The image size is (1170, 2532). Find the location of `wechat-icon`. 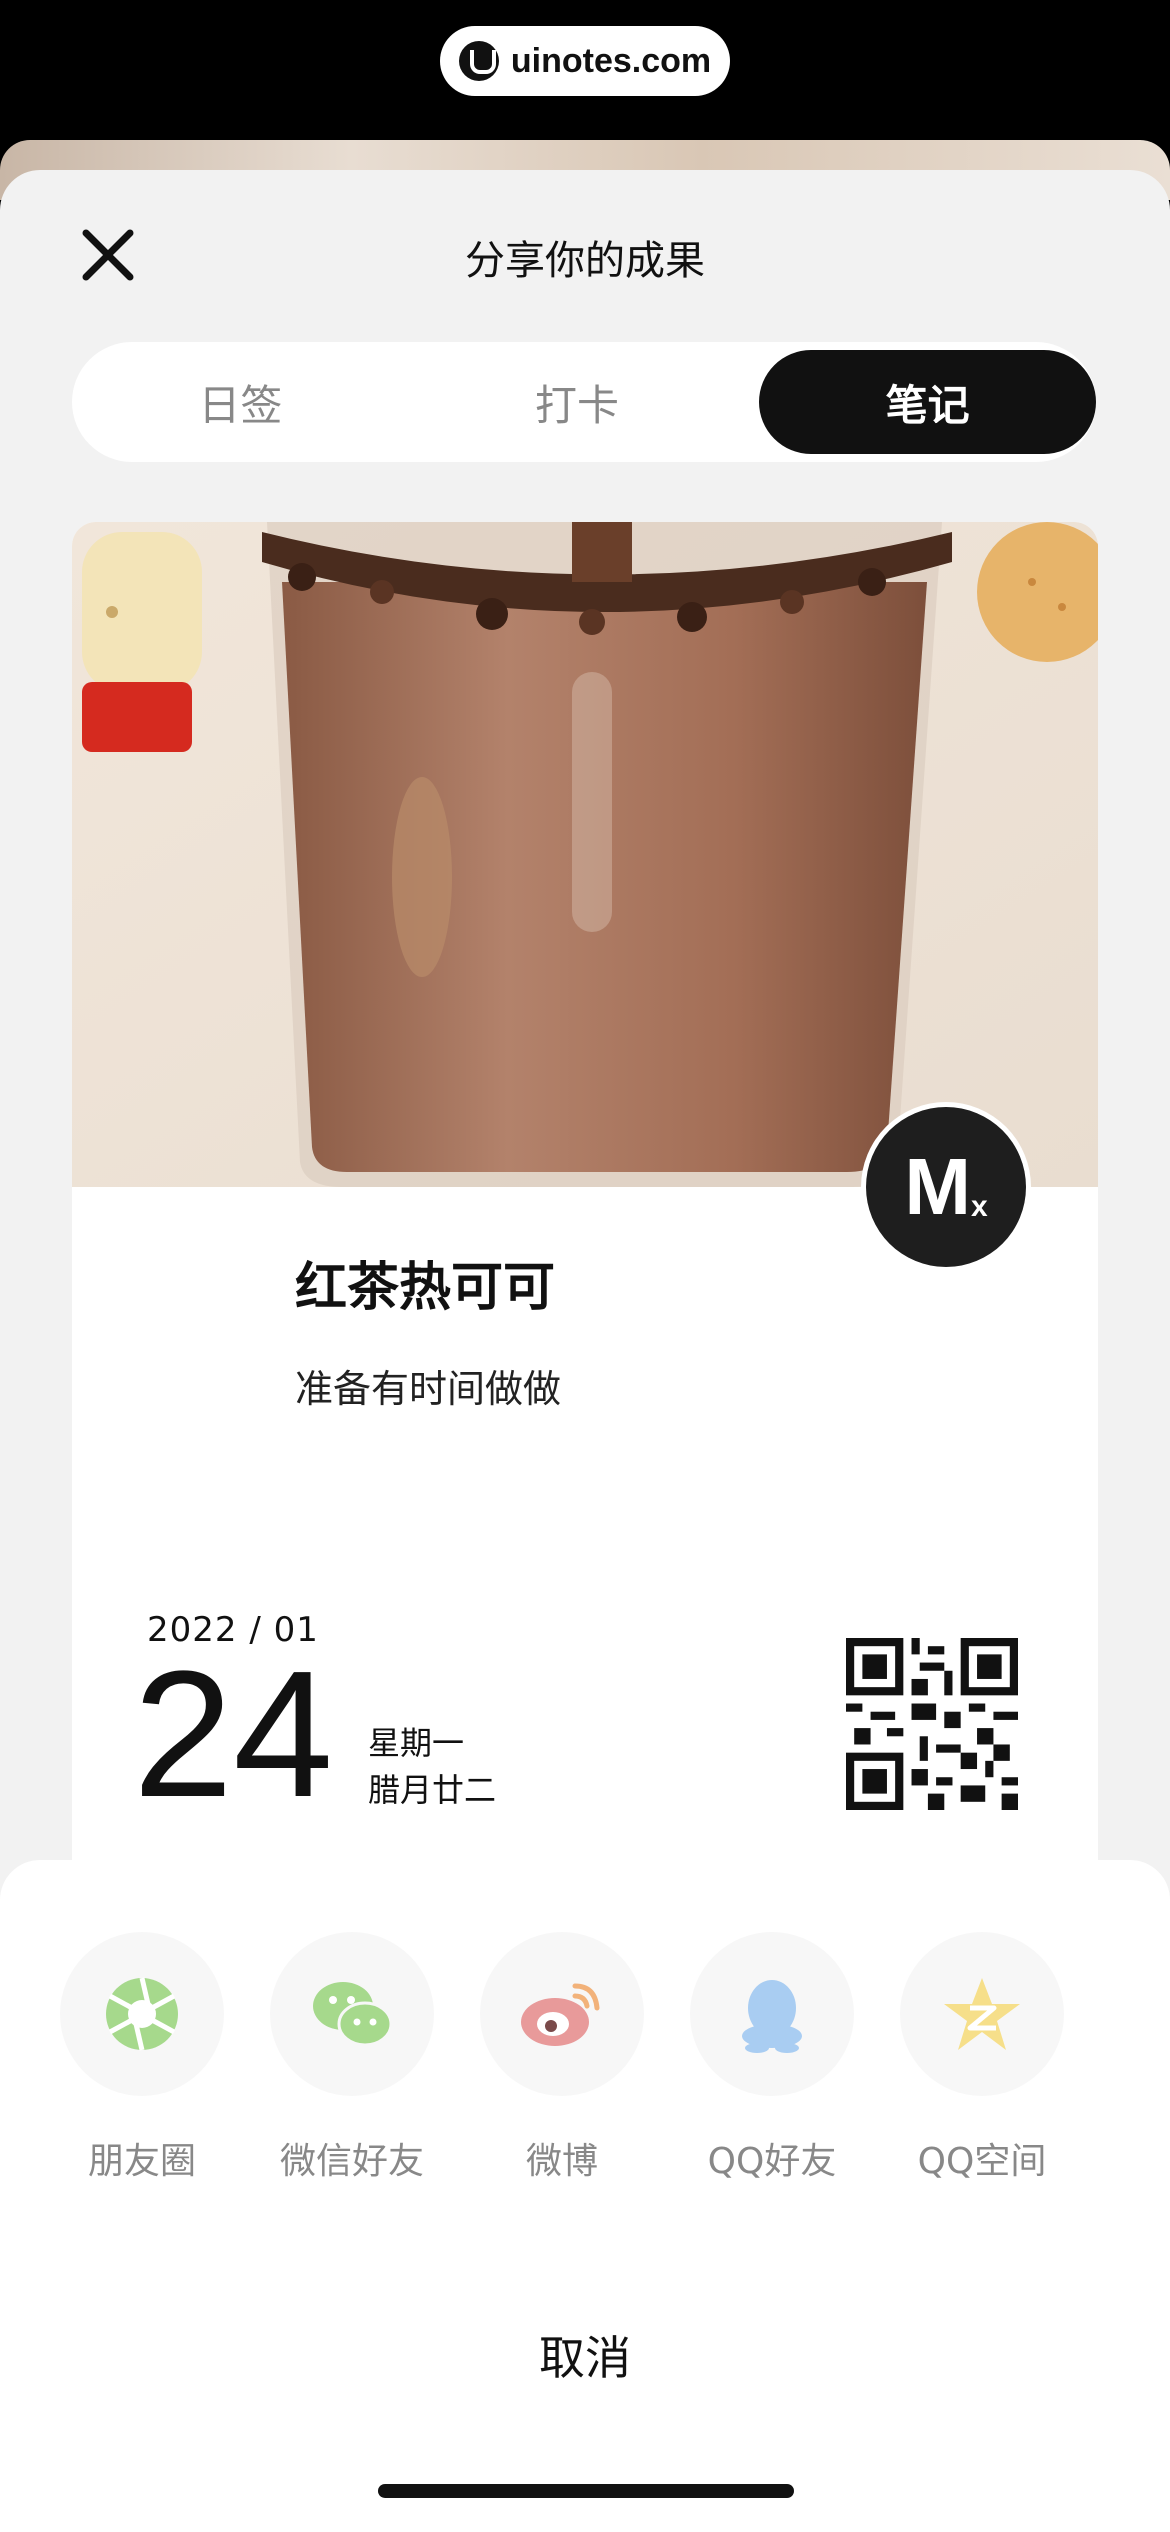

wechat-icon is located at coordinates (353, 2014).